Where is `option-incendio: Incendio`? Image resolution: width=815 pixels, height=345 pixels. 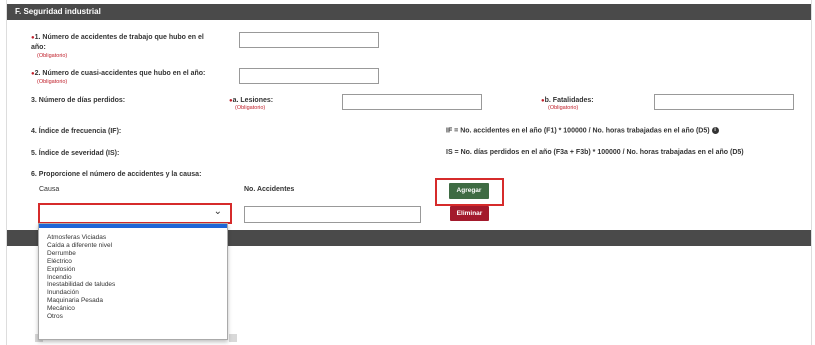 option-incendio: Incendio is located at coordinates (133, 278).